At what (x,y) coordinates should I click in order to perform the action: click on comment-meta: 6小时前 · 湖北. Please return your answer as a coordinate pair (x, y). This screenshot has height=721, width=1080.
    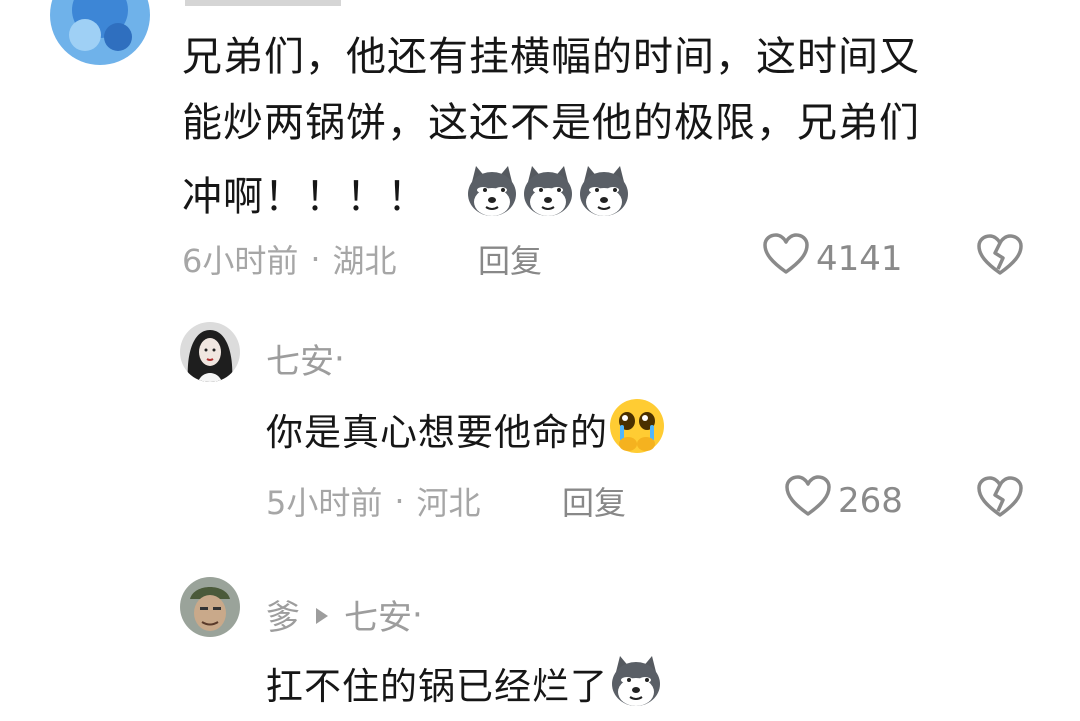
    Looking at the image, I should click on (289, 259).